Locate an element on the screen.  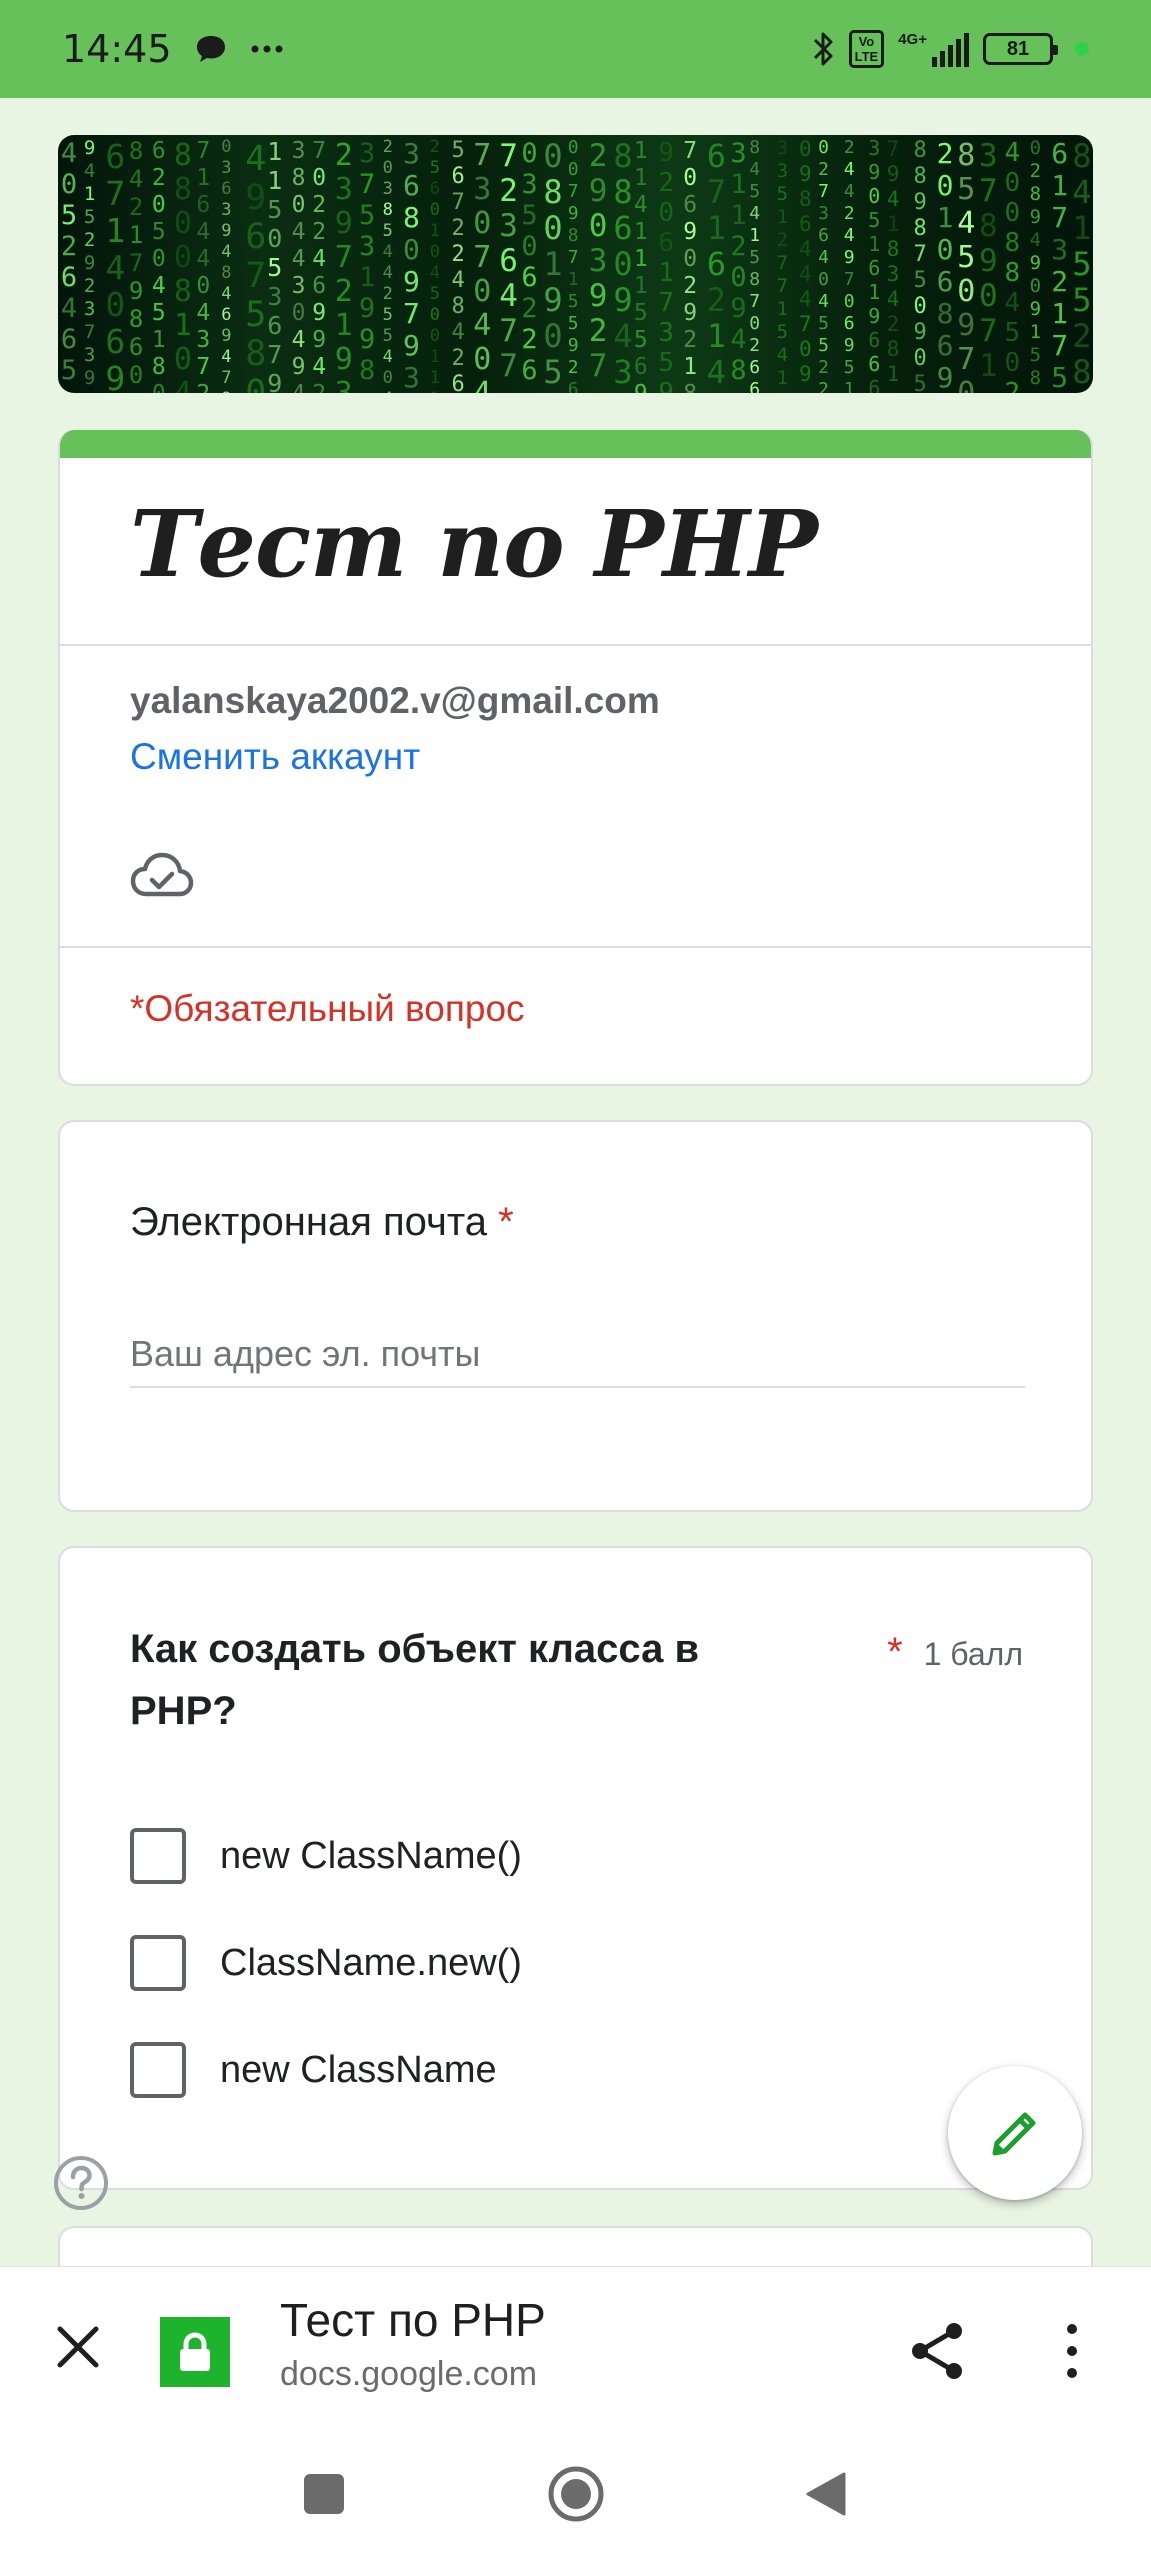
secure-lock-badge is located at coordinates (195, 2352).